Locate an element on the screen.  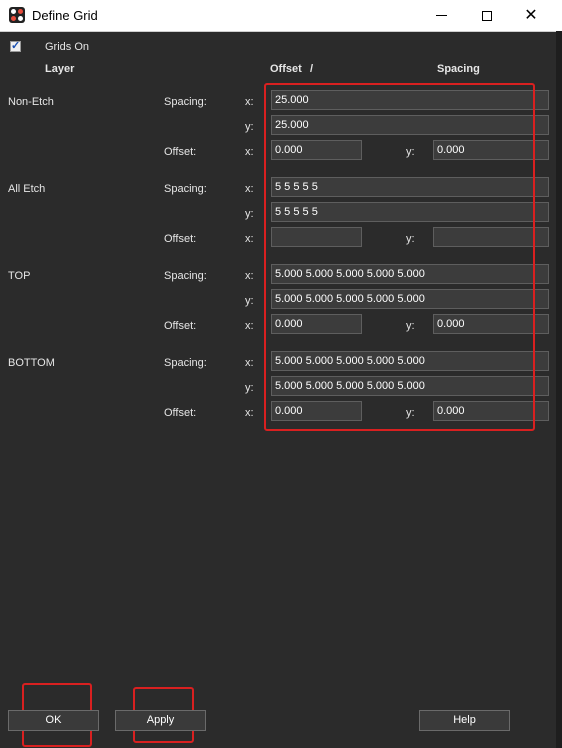
header-slash: / is located at coordinates (312, 69).